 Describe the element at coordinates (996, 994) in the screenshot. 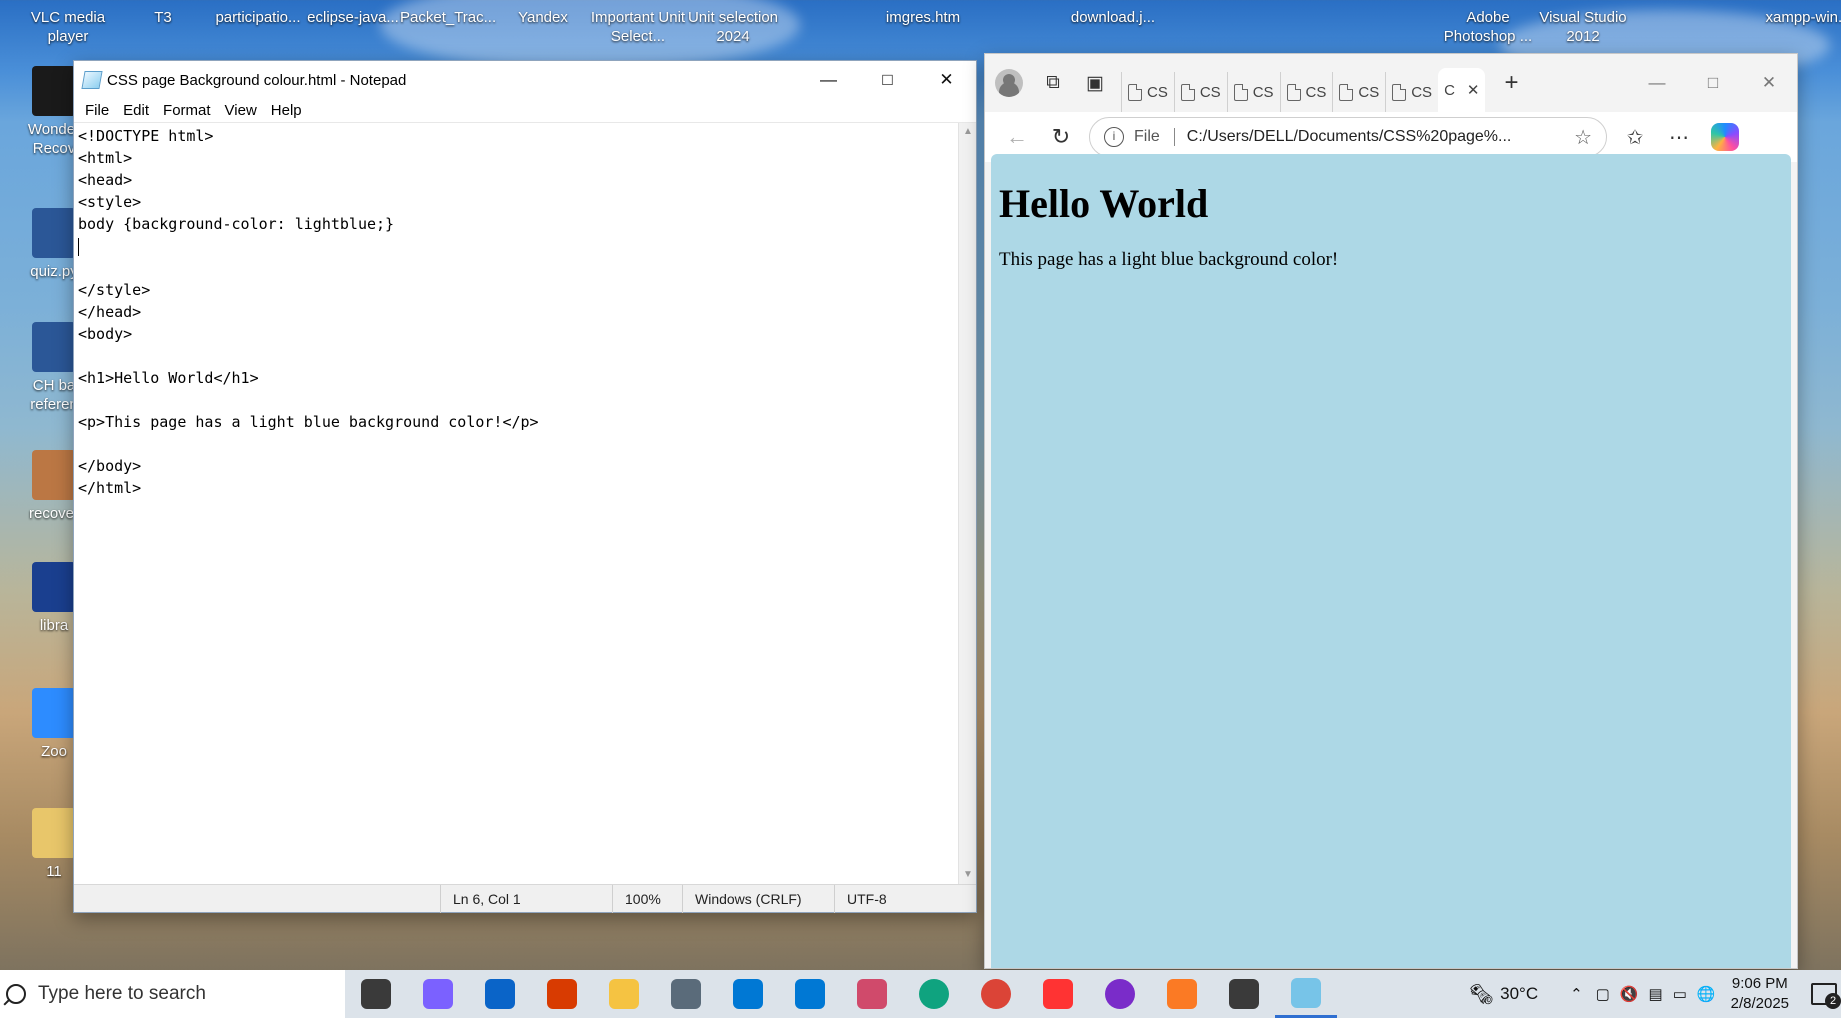

I see `taskbar-chrome-button` at that location.